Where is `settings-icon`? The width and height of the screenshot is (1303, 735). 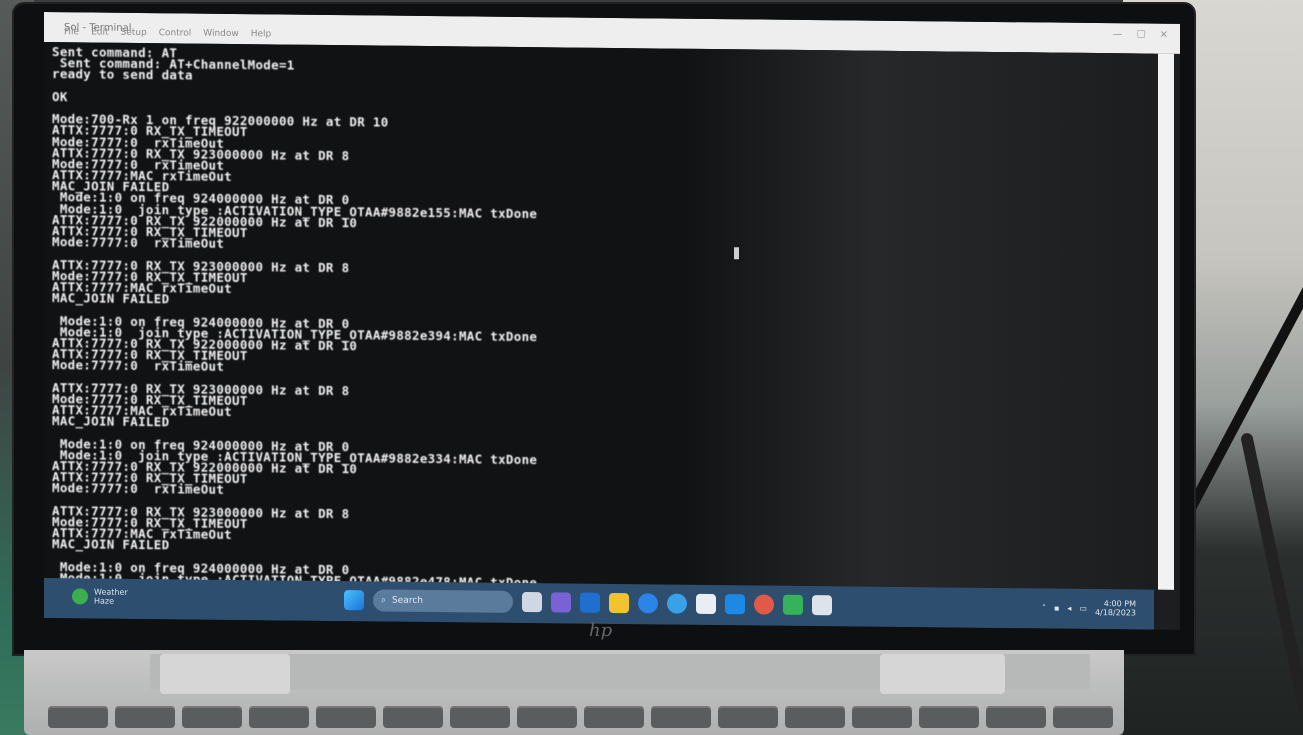 settings-icon is located at coordinates (793, 604).